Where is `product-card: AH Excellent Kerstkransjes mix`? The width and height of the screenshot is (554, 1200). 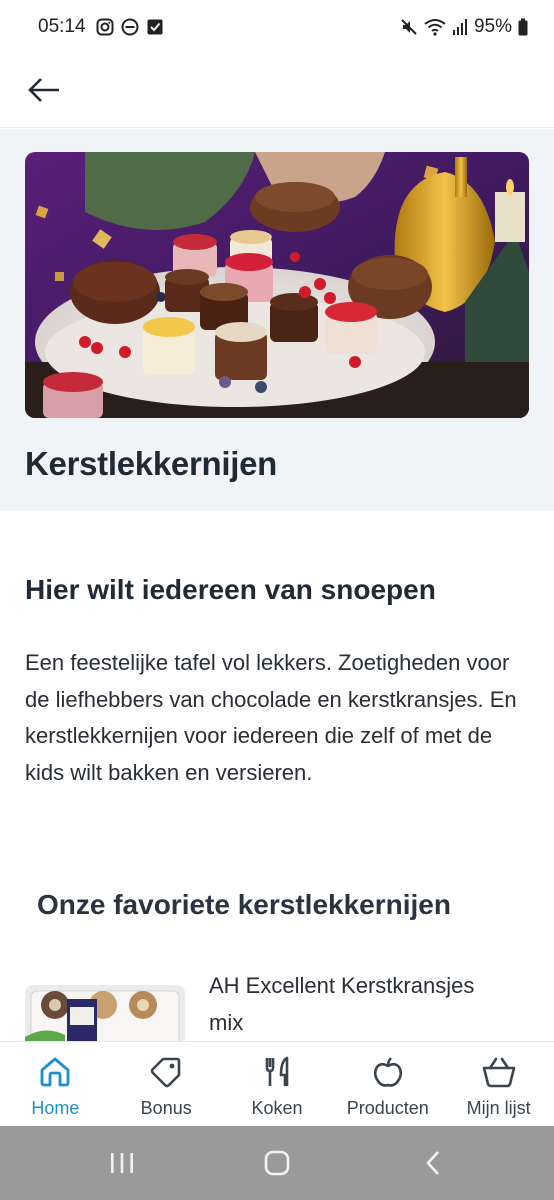
product-card: AH Excellent Kerstkransjes mix is located at coordinates (280, 1002).